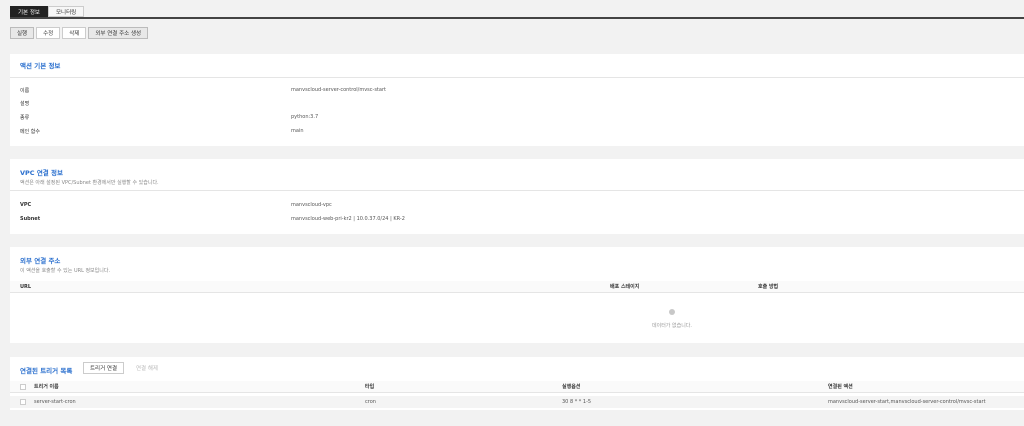 The width and height of the screenshot is (1024, 426). Describe the element at coordinates (74, 33) in the screenshot. I see `delete-button: 삭제` at that location.